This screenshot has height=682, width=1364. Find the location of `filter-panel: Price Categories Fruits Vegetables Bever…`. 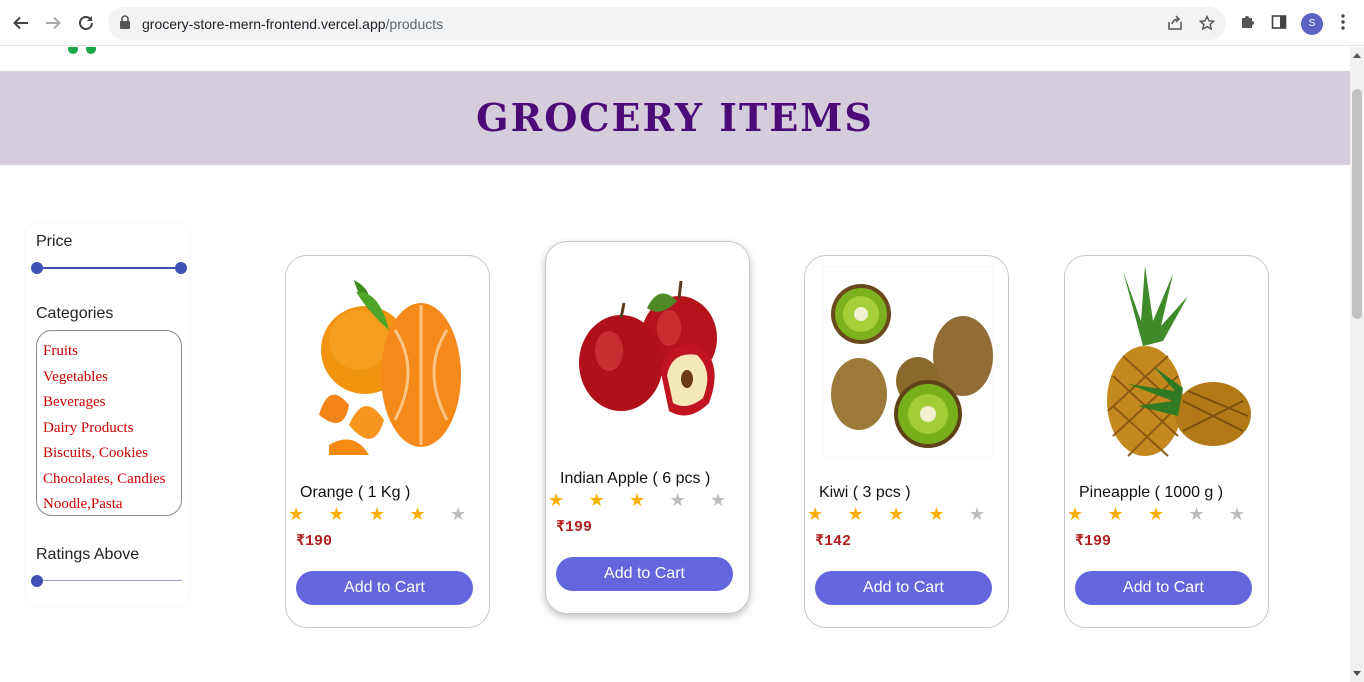

filter-panel: Price Categories Fruits Vegetables Bever… is located at coordinates (107, 414).